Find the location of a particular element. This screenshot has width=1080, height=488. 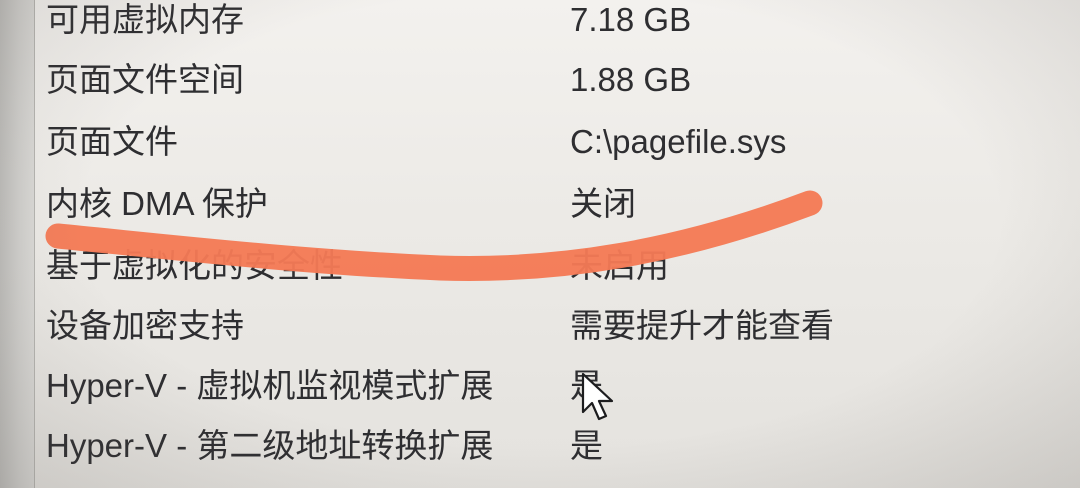

mouse-pointer-icon is located at coordinates (597, 396).